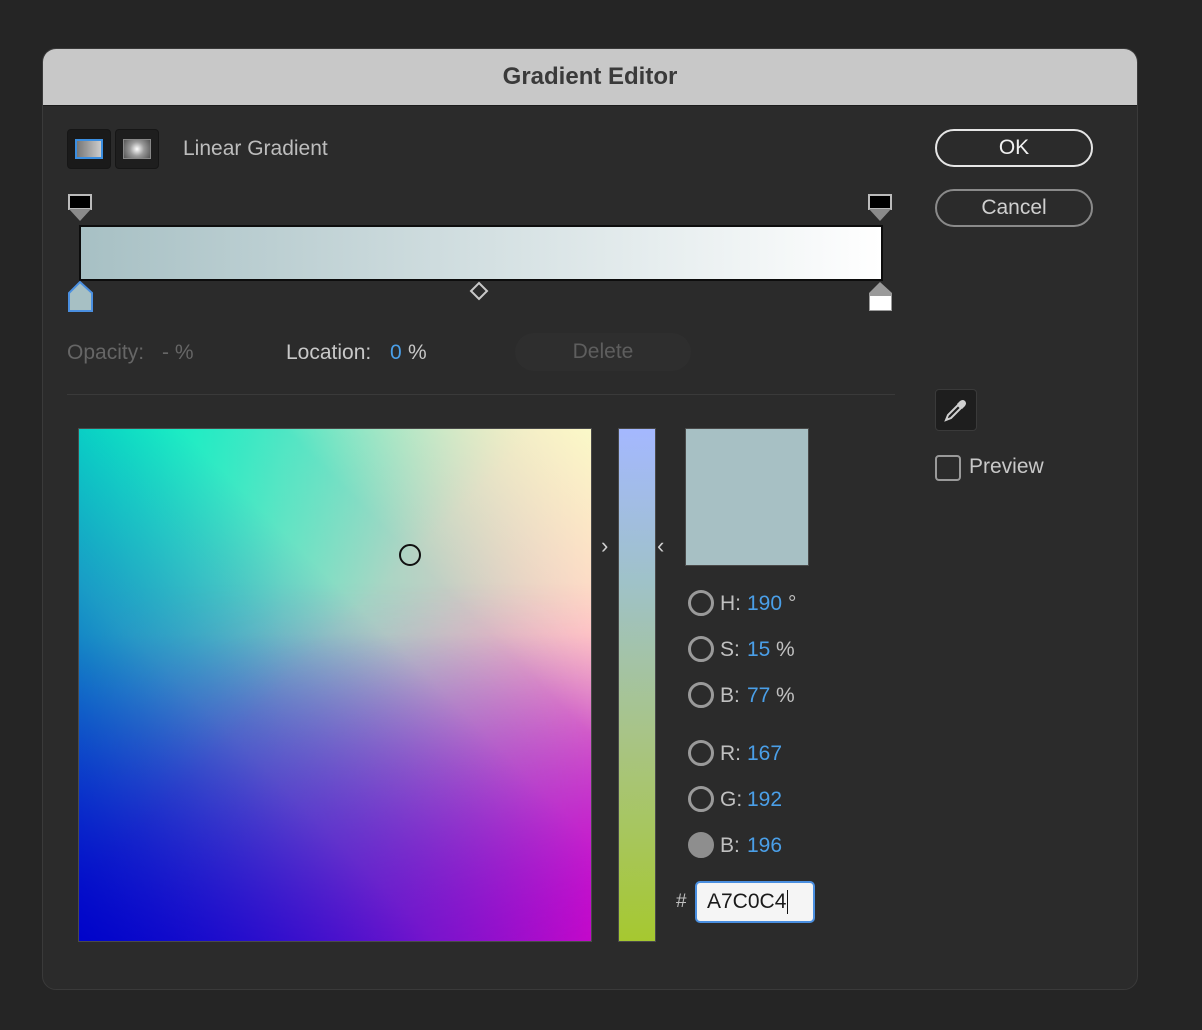 The image size is (1202, 1030). What do you see at coordinates (178, 352) in the screenshot?
I see `opacity-value: - %` at bounding box center [178, 352].